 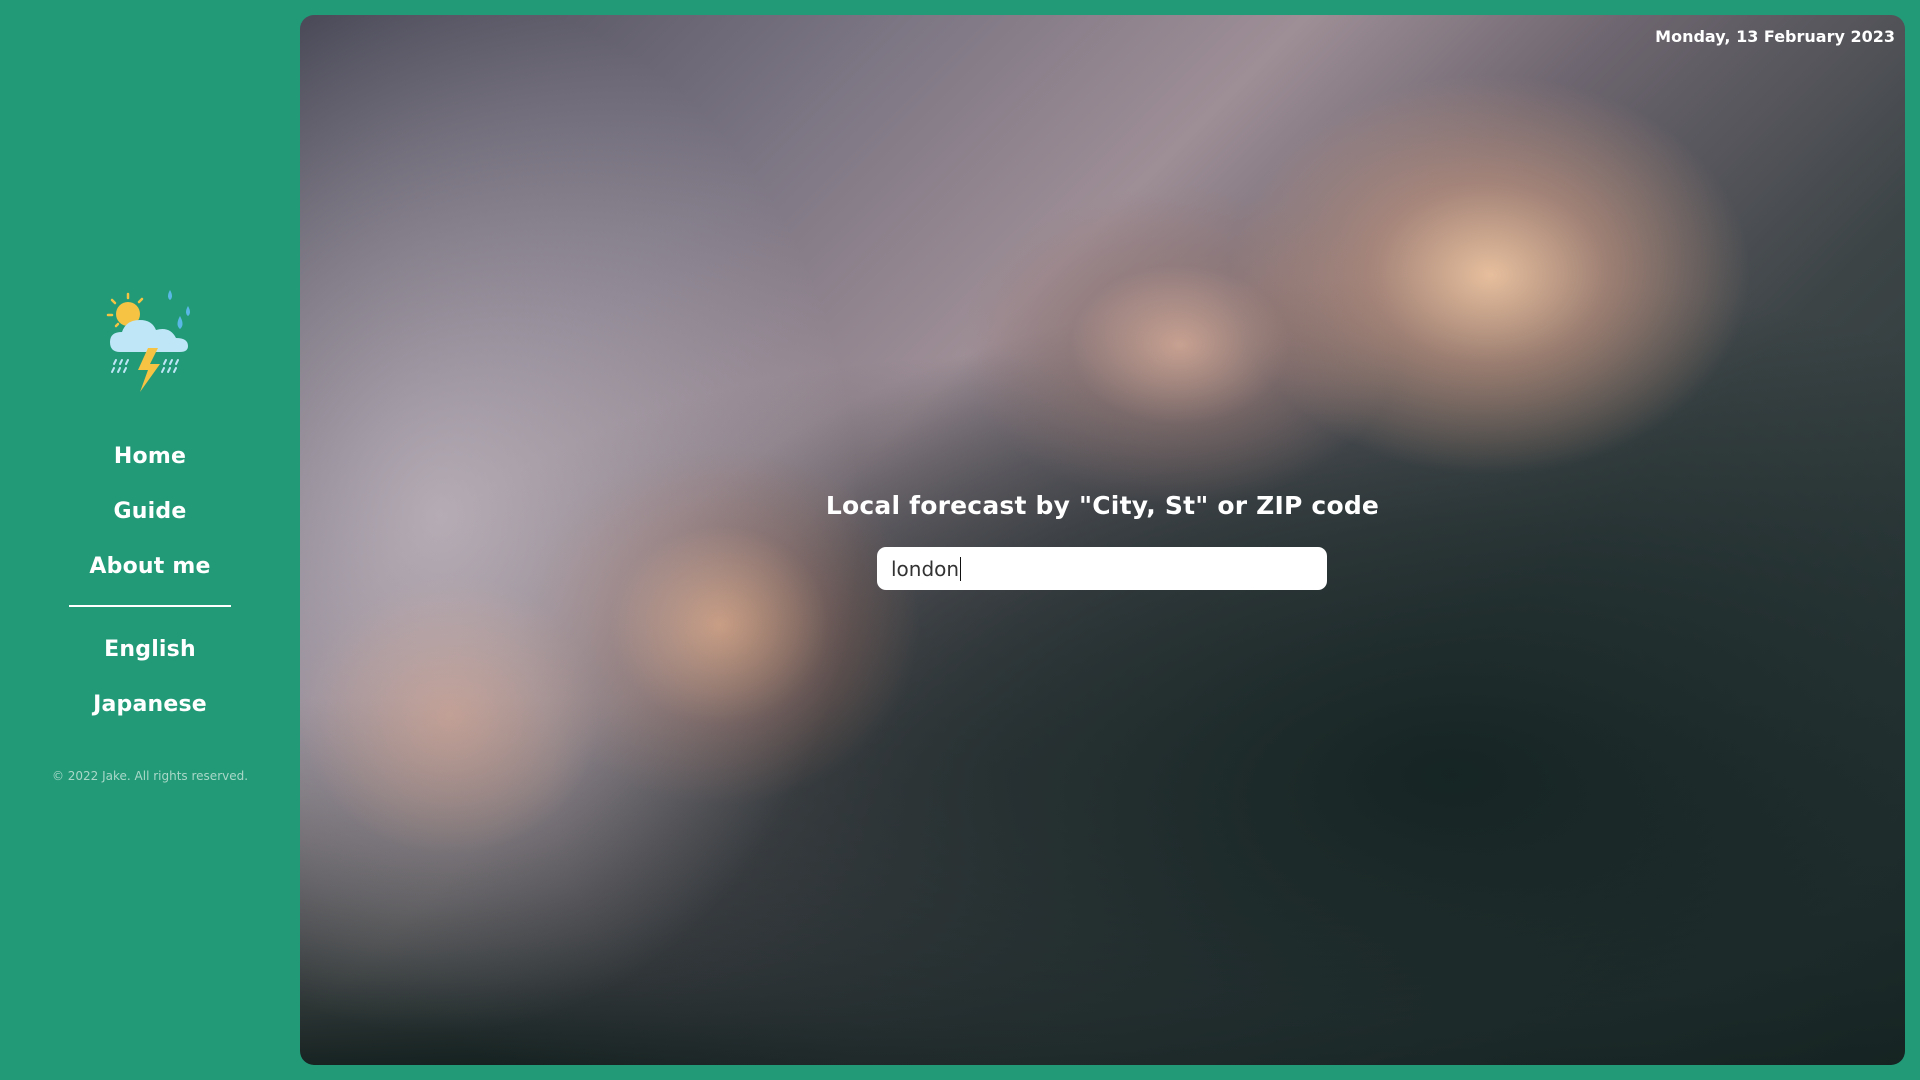 I want to click on language-english: English, so click(x=150, y=658).